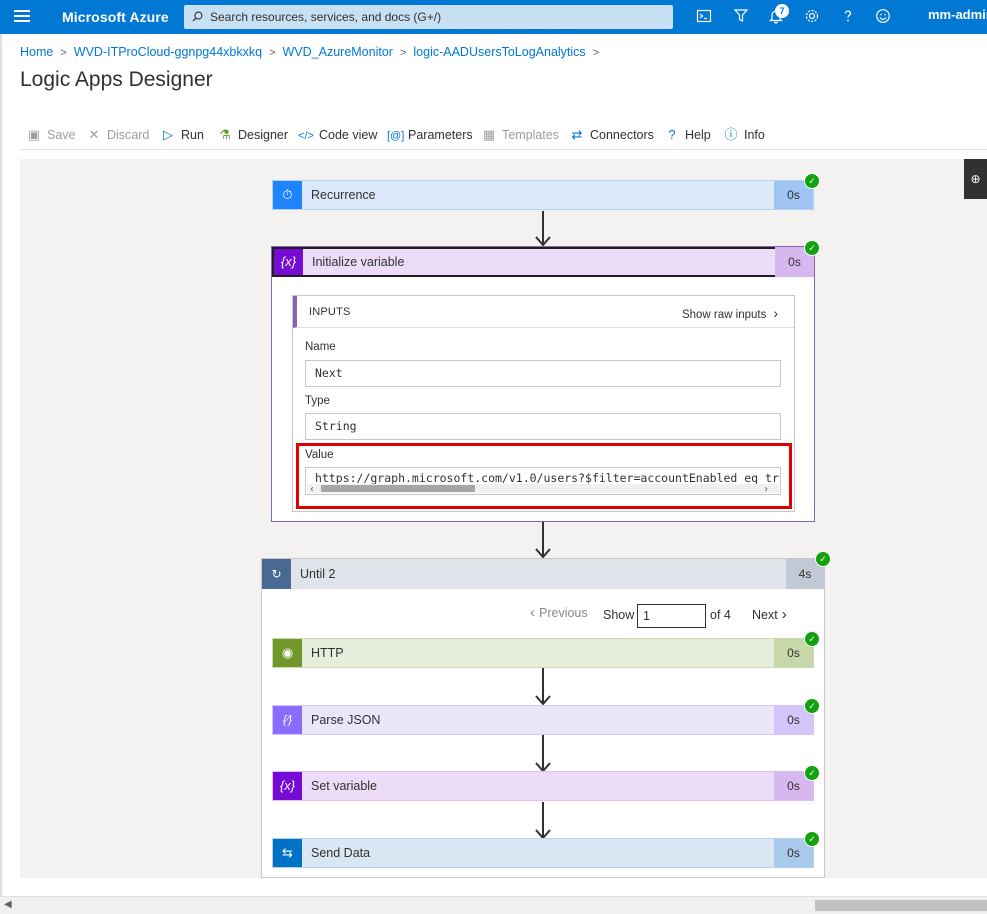  I want to click on step-label: HTTP, so click(327, 653).